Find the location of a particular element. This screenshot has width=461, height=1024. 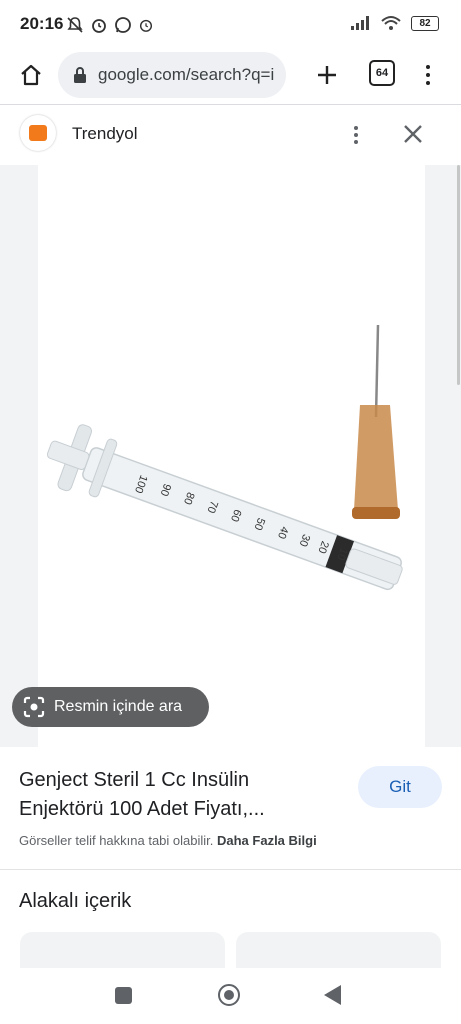

home-nav-button is located at coordinates (229, 995).